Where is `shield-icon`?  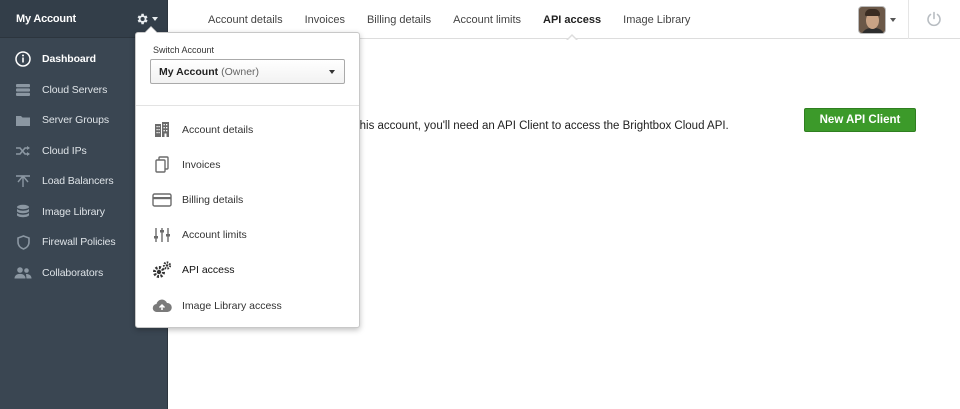
shield-icon is located at coordinates (23, 242).